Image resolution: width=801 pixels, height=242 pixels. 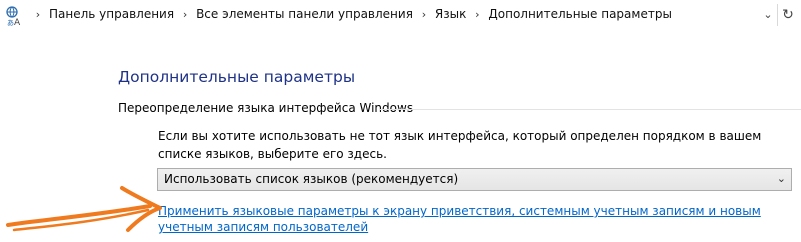 I want to click on address-bar-divider, so click(x=777, y=15).